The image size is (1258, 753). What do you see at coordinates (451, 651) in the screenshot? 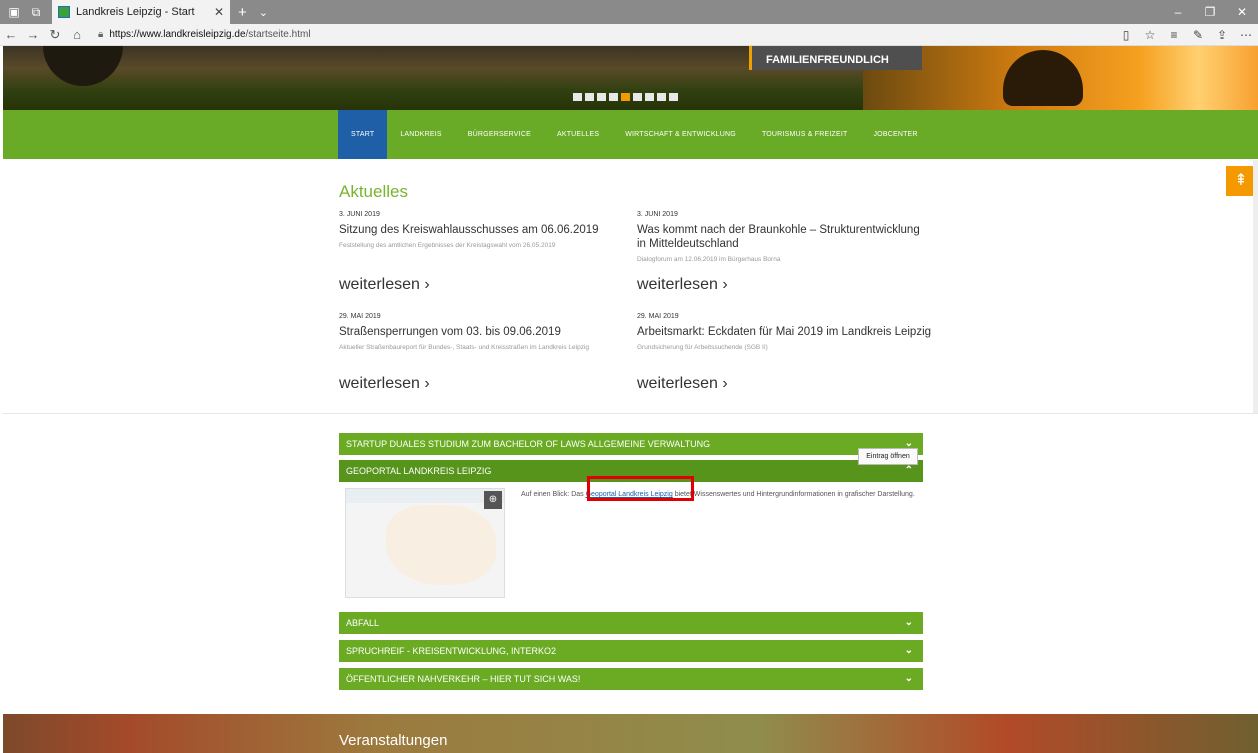
I see `accordion-label: SPRUCHREIF - KREISENTWICKLUNG, INTERKO2` at bounding box center [451, 651].